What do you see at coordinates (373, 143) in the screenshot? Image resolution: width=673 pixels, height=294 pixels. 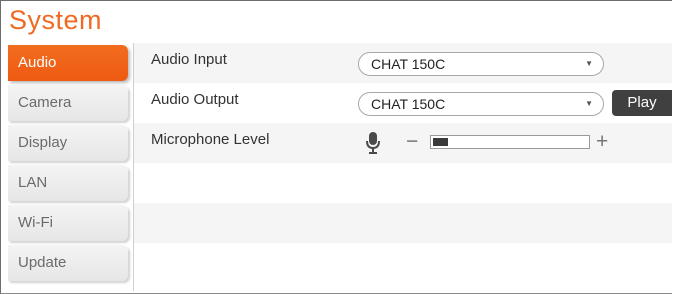 I see `microphone-icon` at bounding box center [373, 143].